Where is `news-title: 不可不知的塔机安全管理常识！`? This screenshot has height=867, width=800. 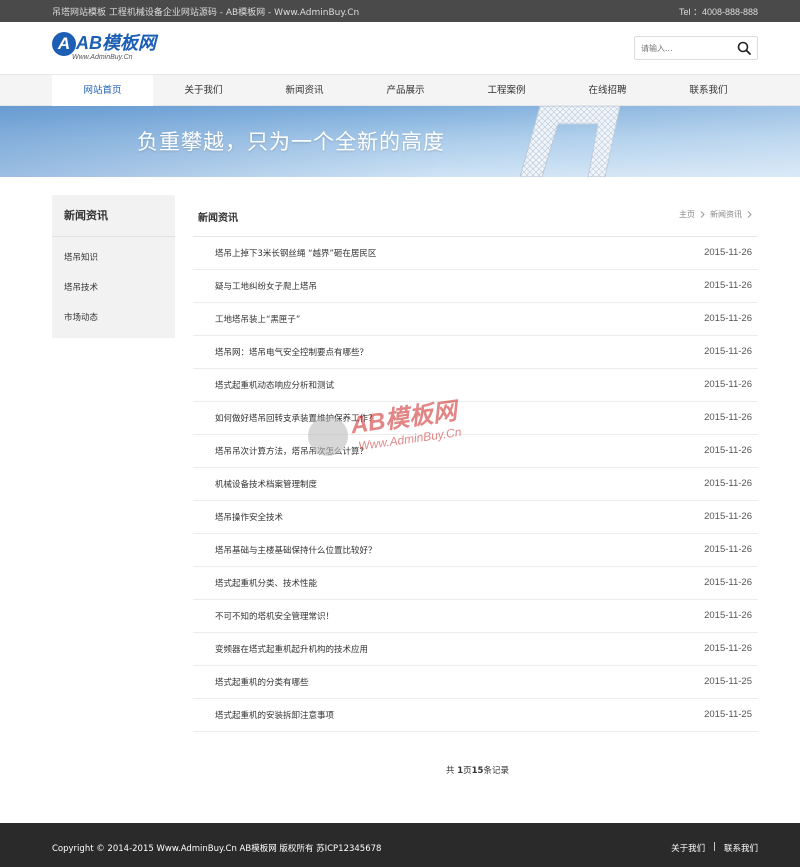 news-title: 不可不知的塔机安全管理常识！ is located at coordinates (274, 616).